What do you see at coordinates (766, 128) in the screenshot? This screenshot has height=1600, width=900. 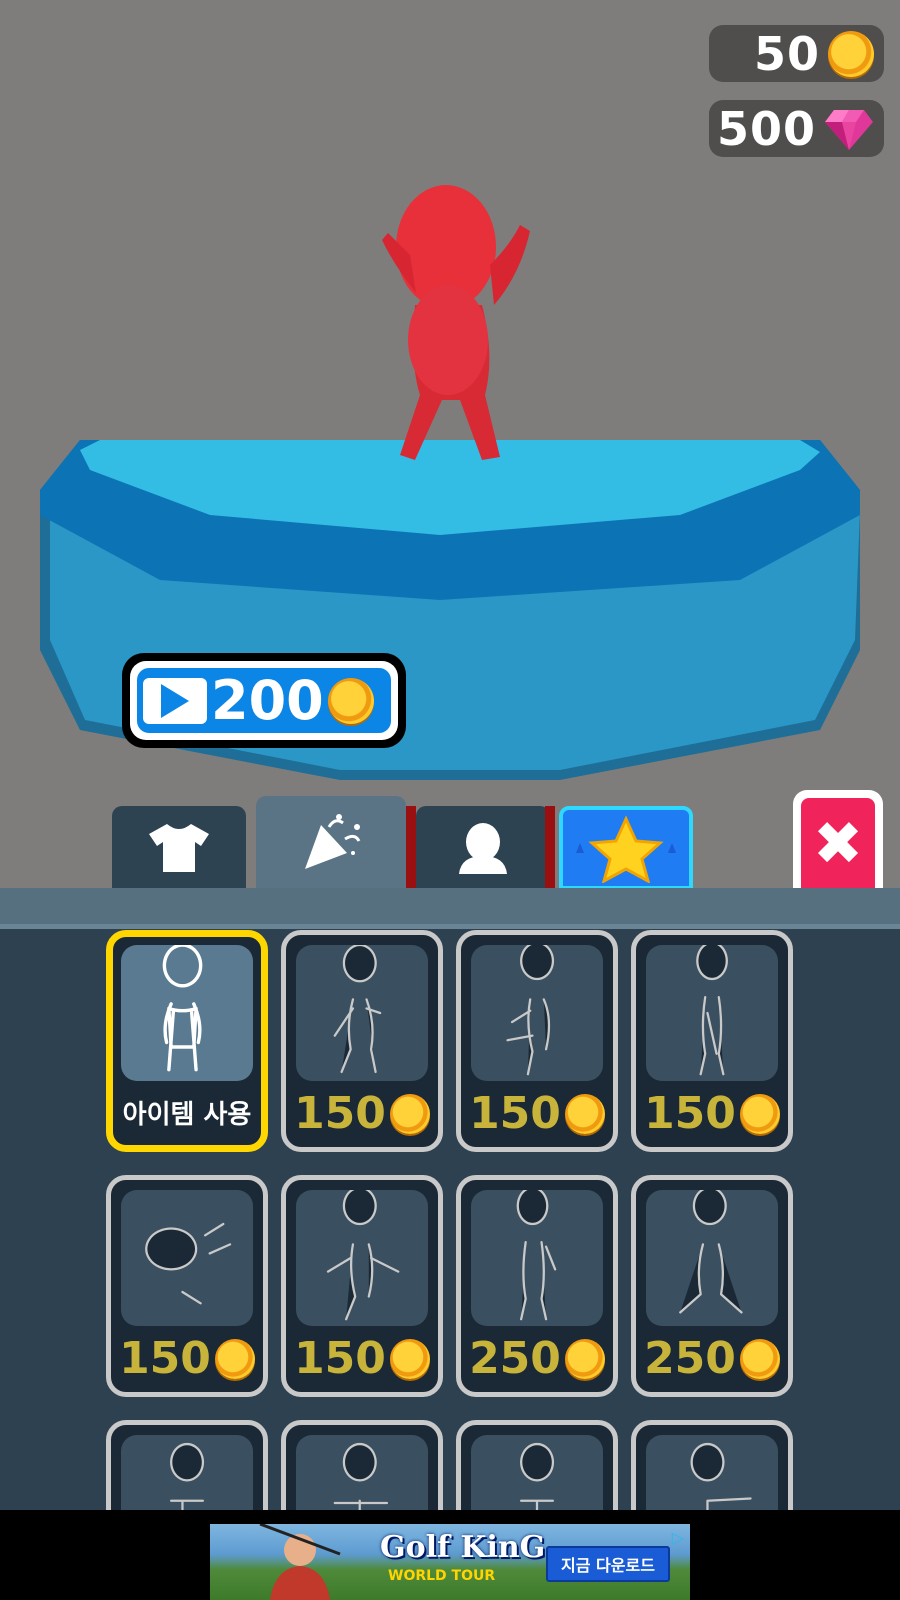 I see `gem-amount: 500` at bounding box center [766, 128].